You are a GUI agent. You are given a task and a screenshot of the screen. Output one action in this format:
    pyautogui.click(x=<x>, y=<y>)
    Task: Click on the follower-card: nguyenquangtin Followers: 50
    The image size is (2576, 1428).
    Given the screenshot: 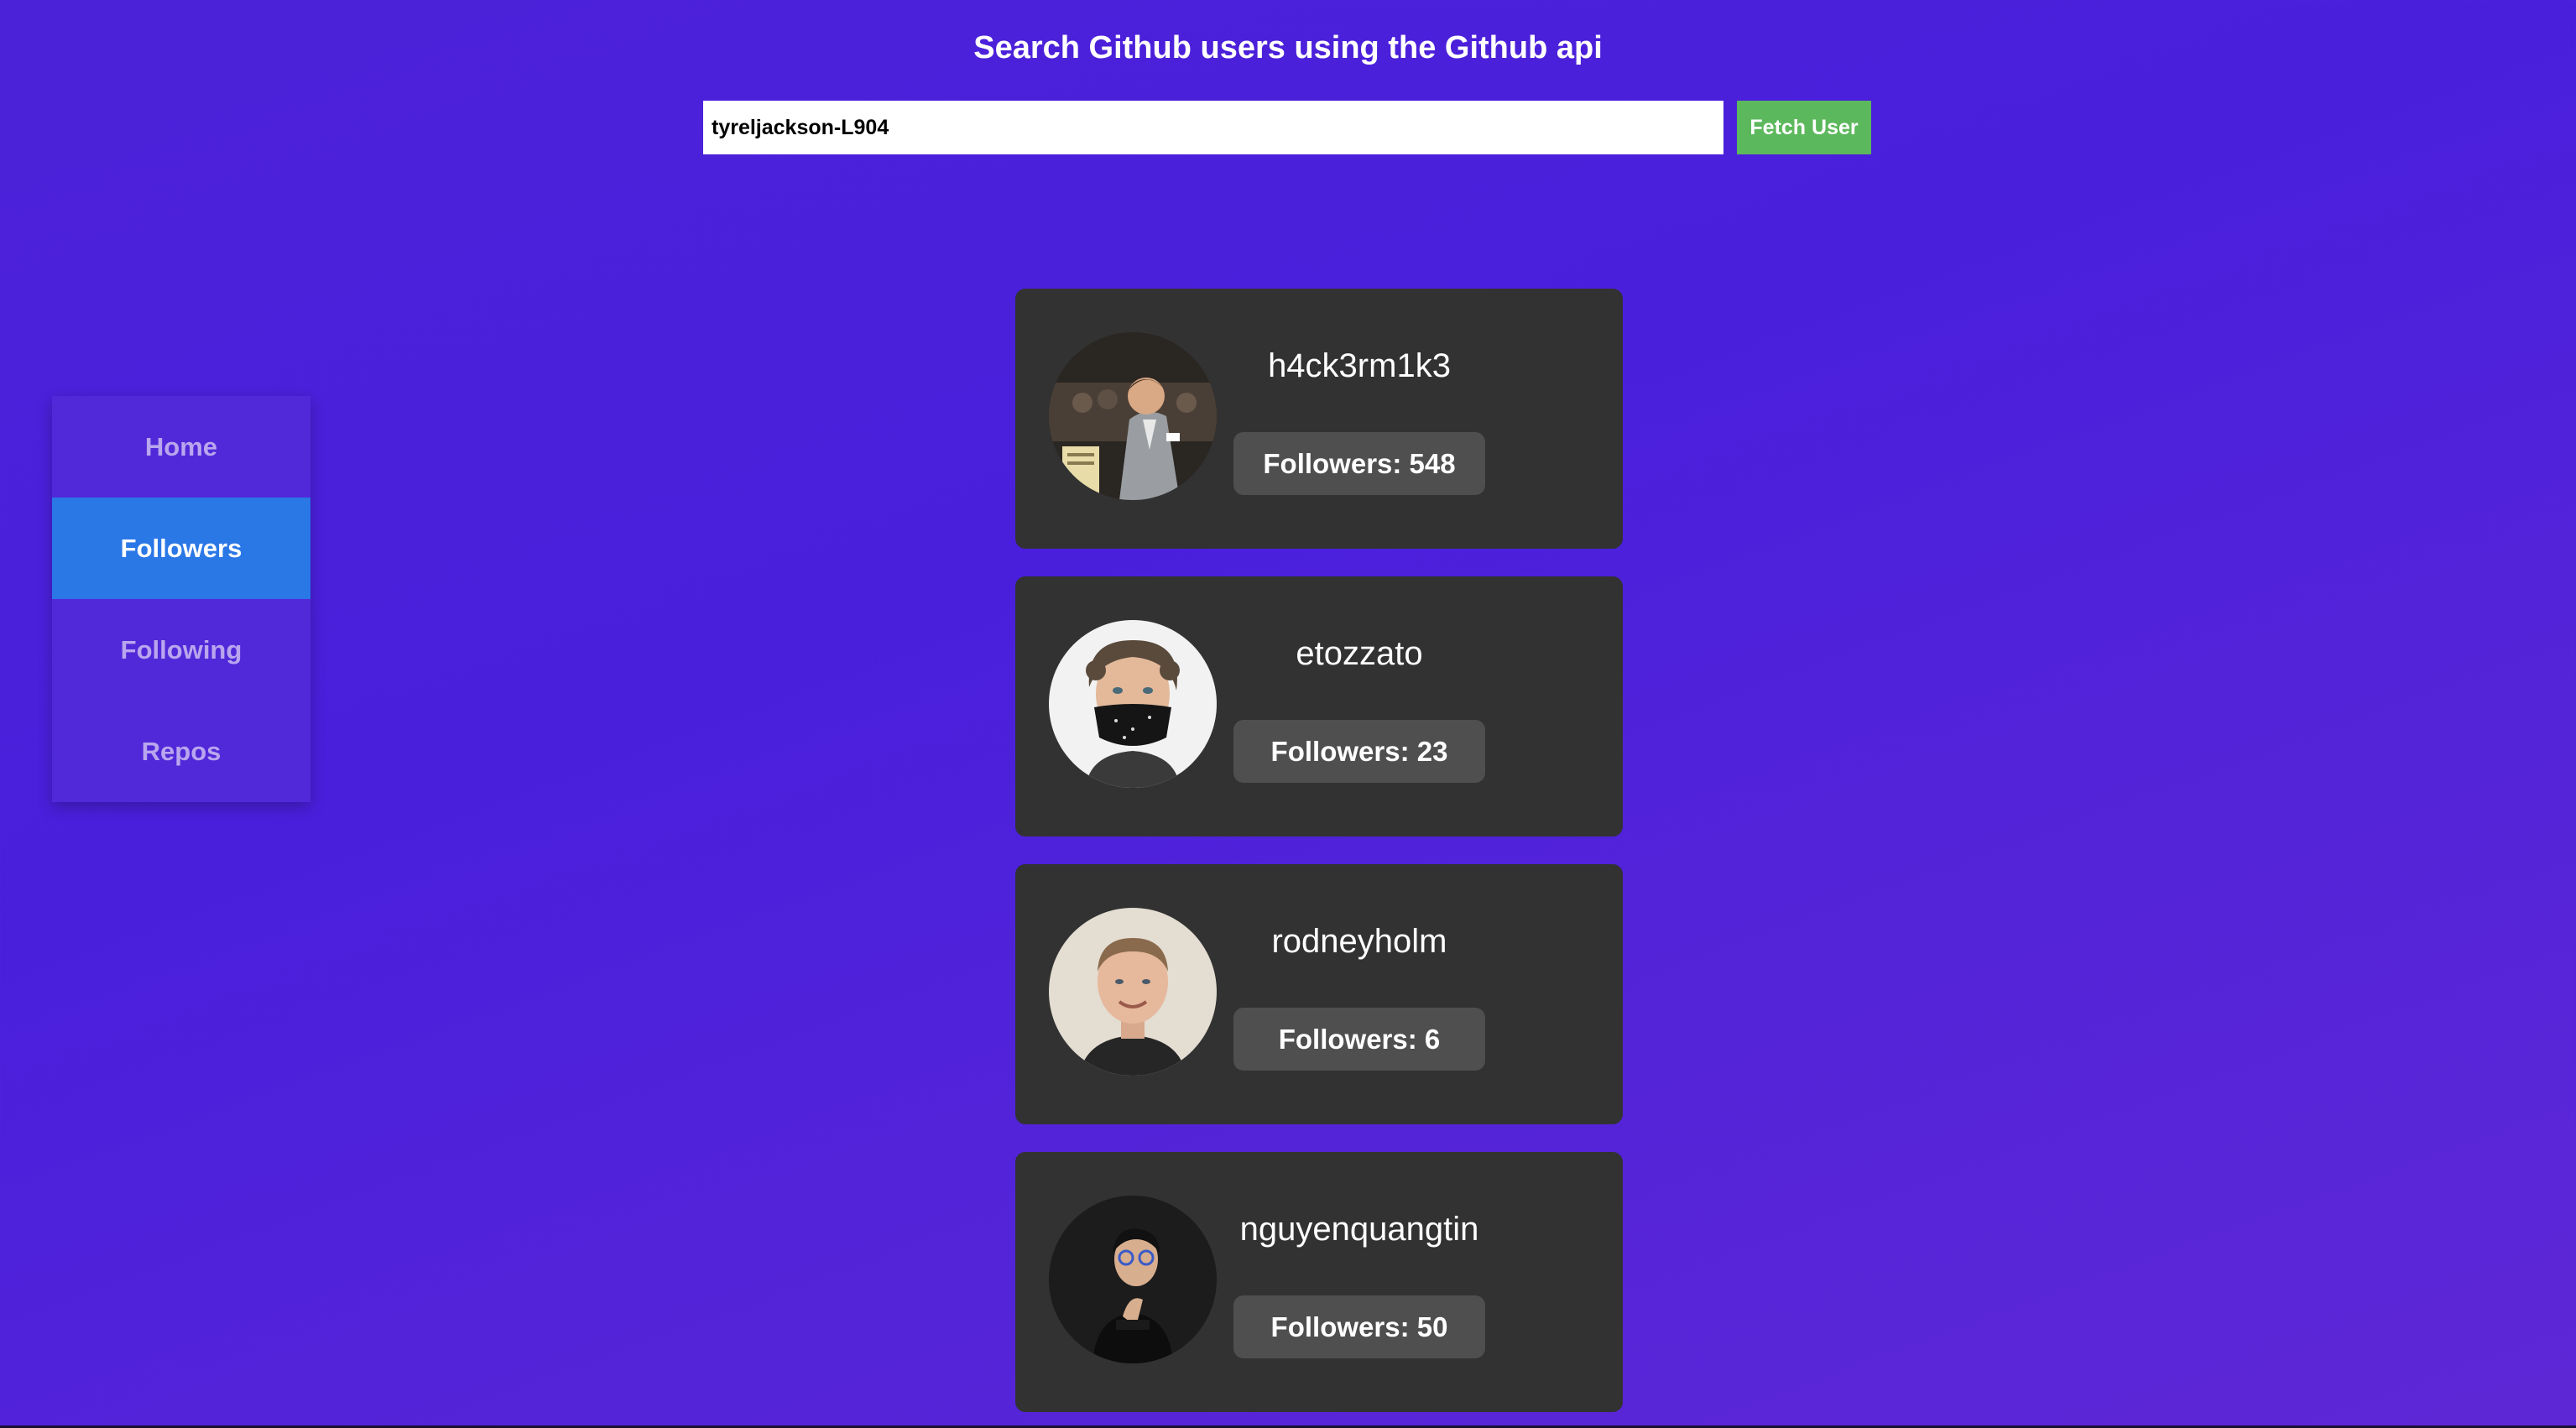 What is the action you would take?
    pyautogui.click(x=1319, y=1282)
    